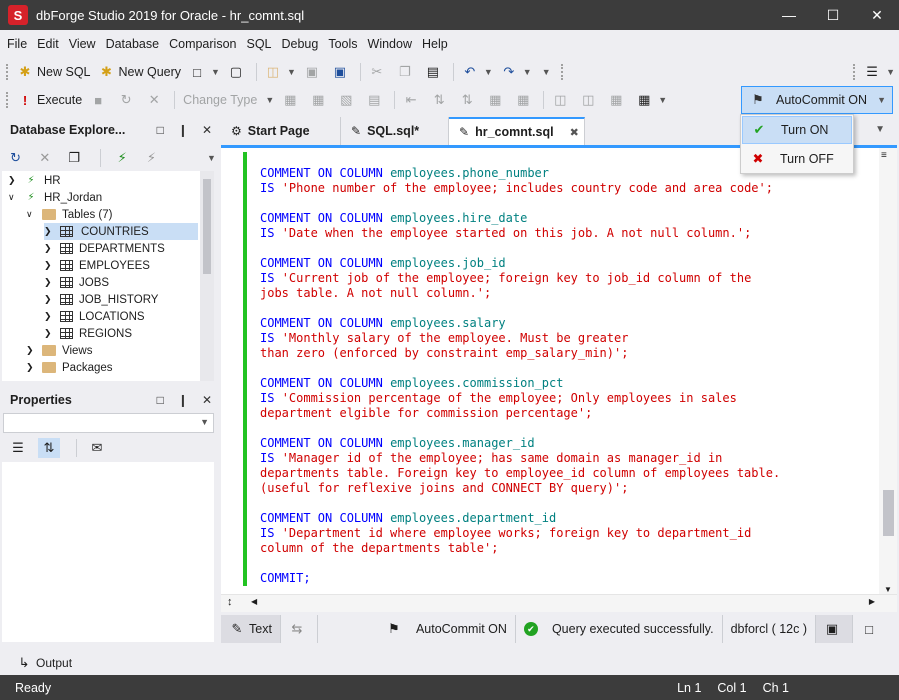 The height and width of the screenshot is (700, 899). I want to click on redo-button: ↷ ▼, so click(516, 72).